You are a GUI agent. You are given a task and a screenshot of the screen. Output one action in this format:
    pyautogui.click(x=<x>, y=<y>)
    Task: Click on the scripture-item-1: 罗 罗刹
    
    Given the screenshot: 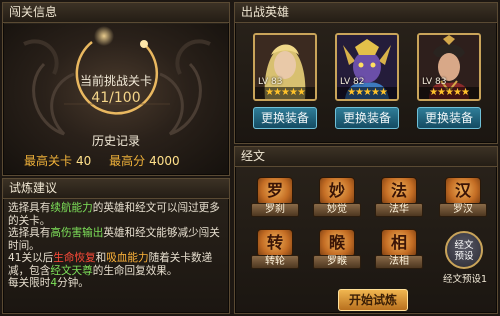 What is the action you would take?
    pyautogui.click(x=275, y=198)
    